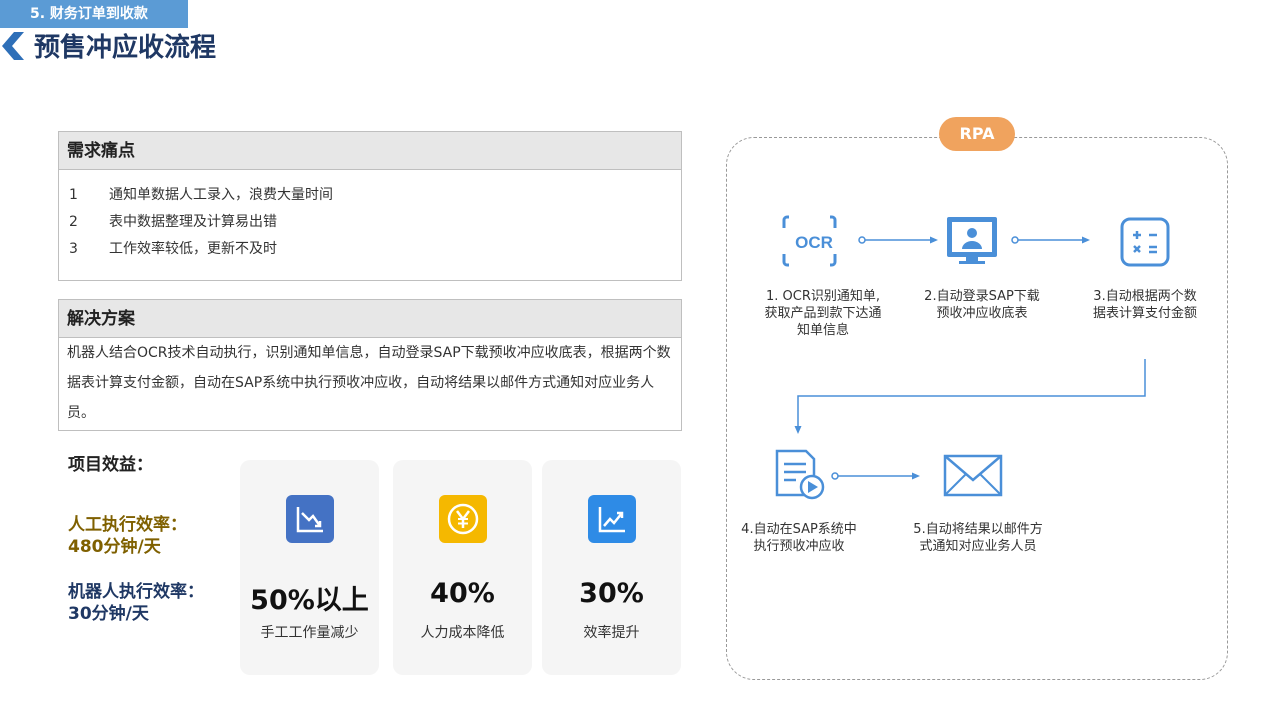  What do you see at coordinates (978, 529) in the screenshot?
I see `step-text: 5.自动将结果以邮件方` at bounding box center [978, 529].